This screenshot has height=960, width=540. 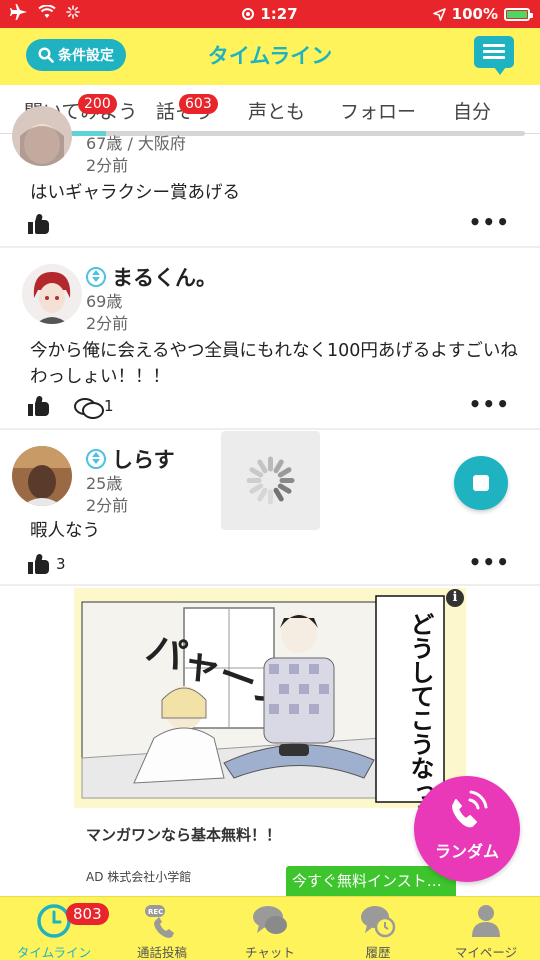 What do you see at coordinates (109, 406) in the screenshot?
I see `comment-count: 1` at bounding box center [109, 406].